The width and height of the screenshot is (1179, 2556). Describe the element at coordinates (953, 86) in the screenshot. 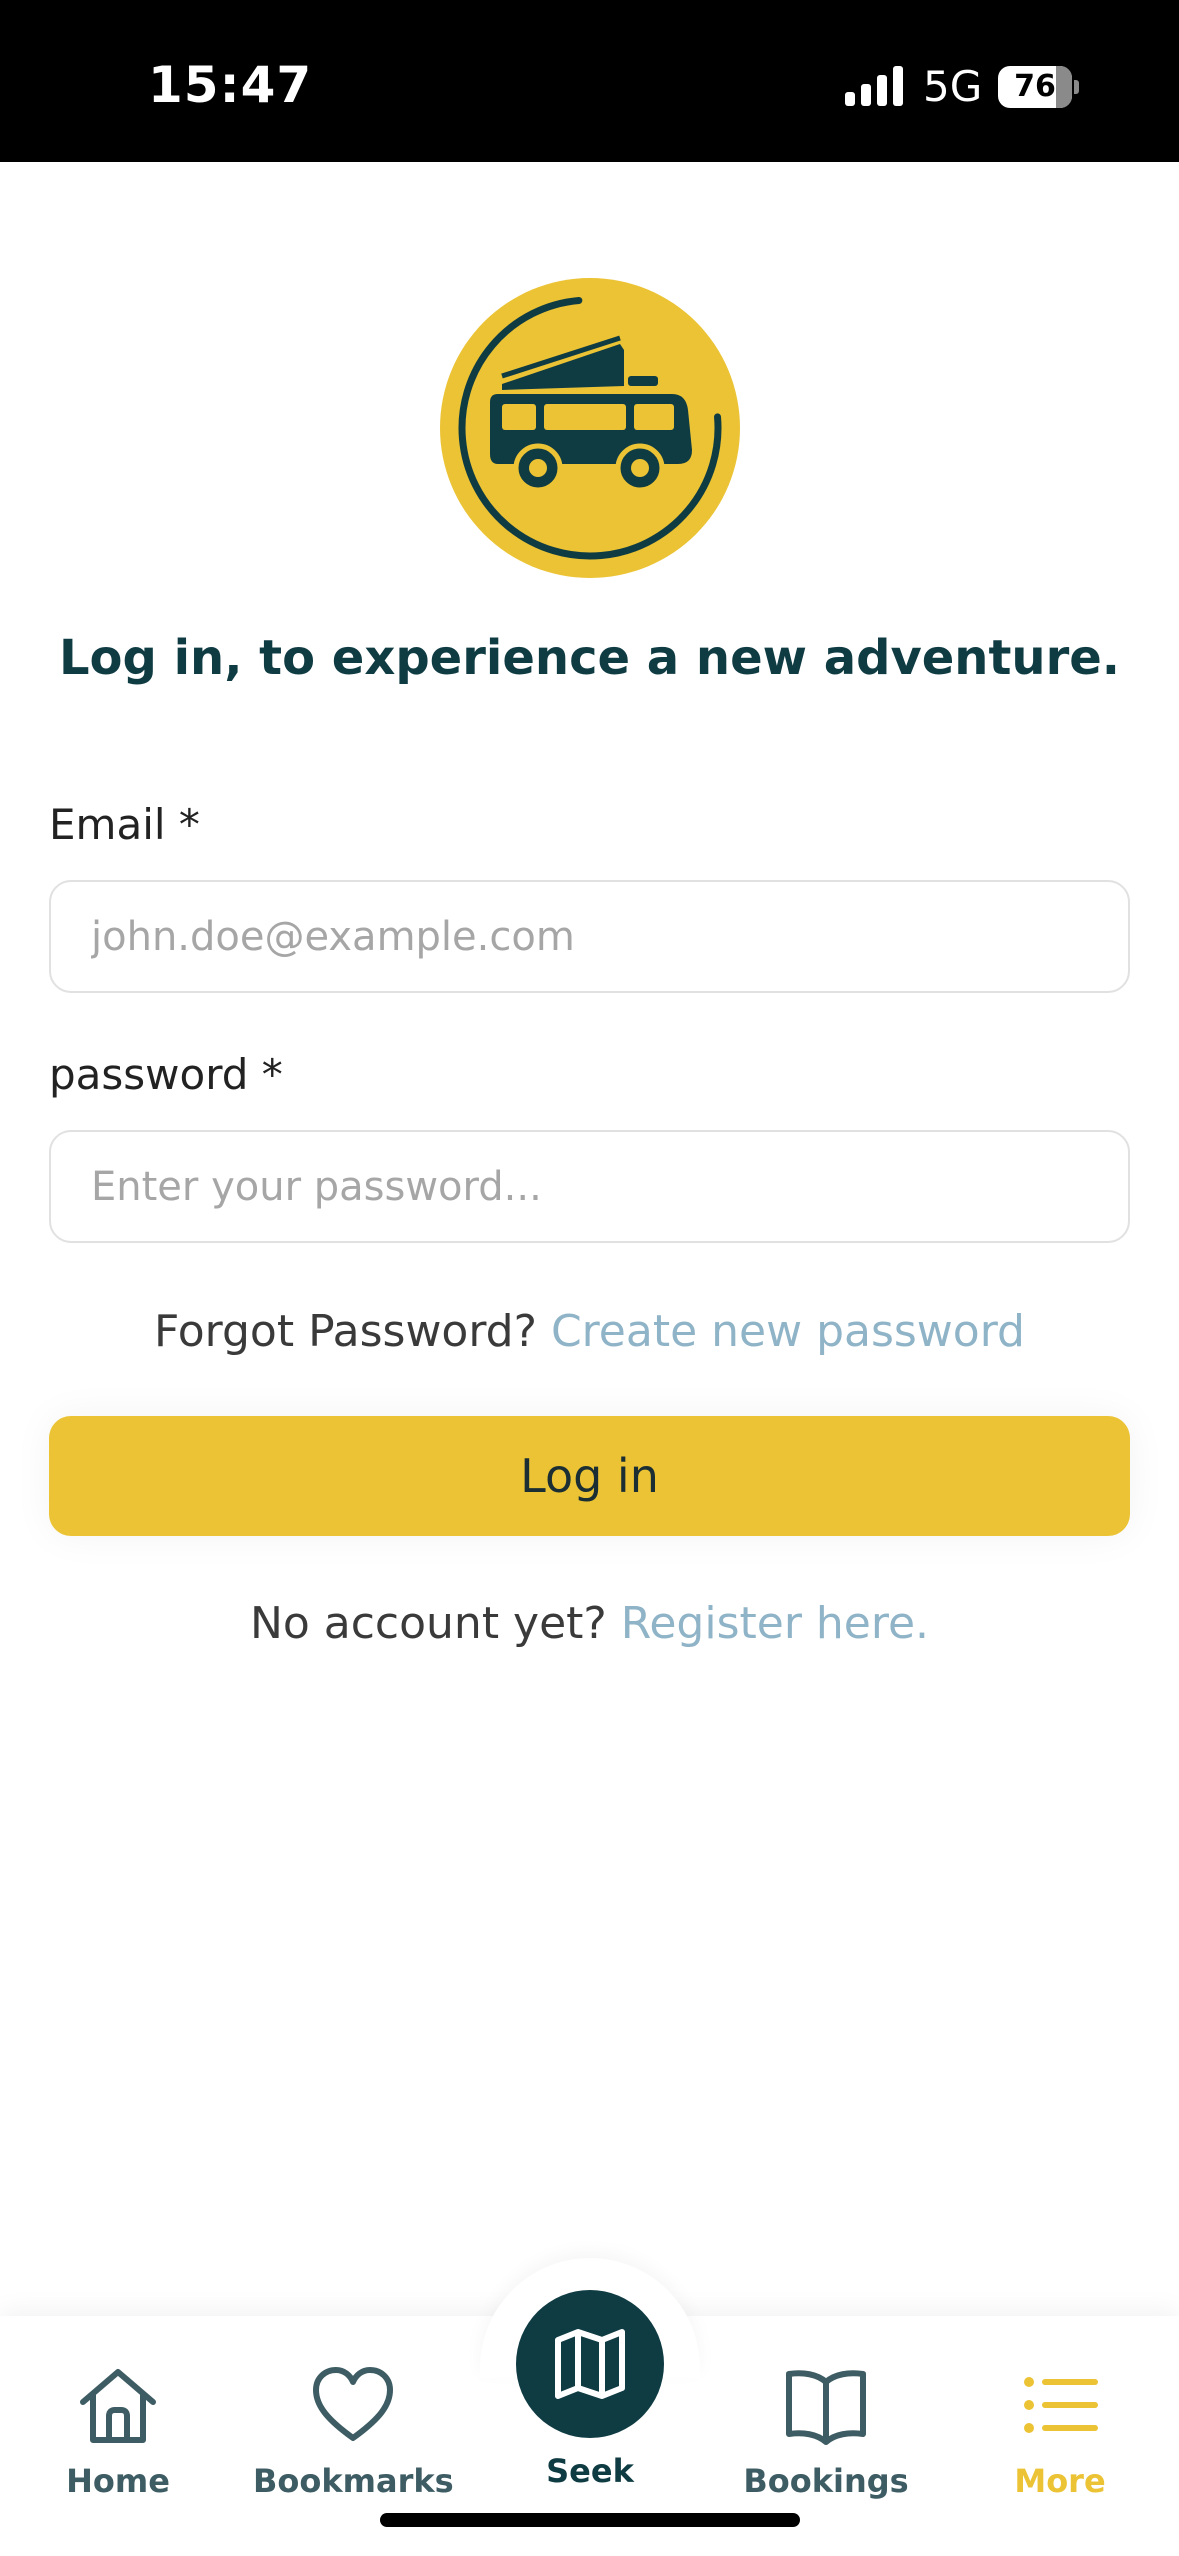

I see `network-type: 5G` at that location.